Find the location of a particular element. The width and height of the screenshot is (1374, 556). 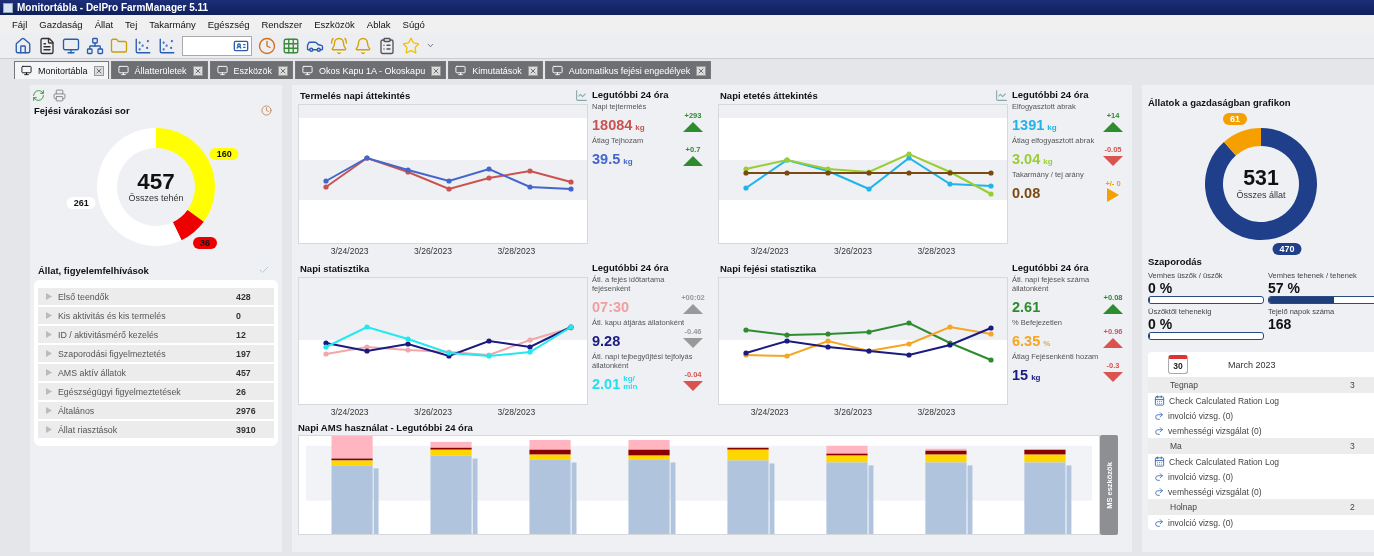

chart-title: Napi AMS használat - Legutóbbi 24 óra is located at coordinates (386, 427).